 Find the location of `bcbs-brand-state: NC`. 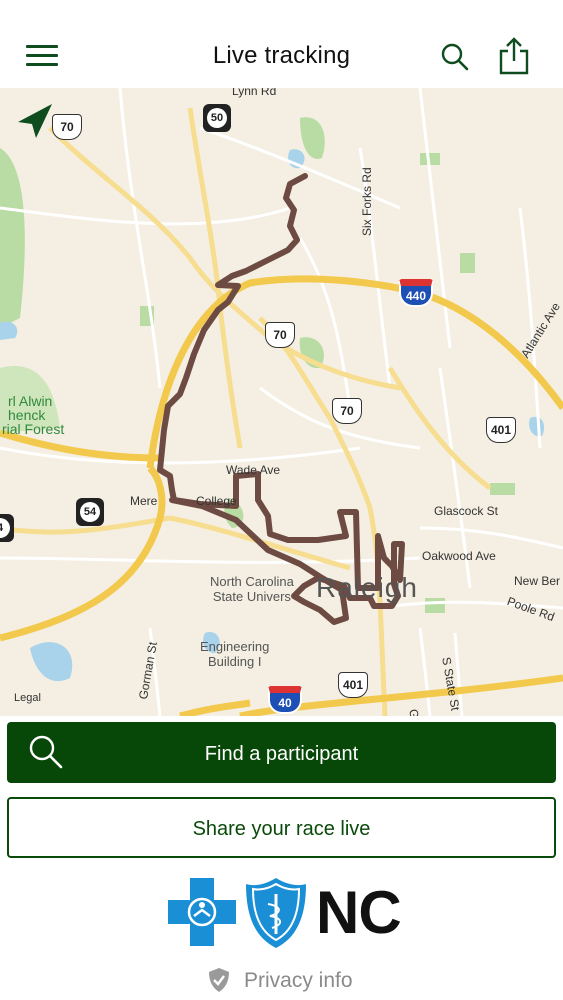

bcbs-brand-state: NC is located at coordinates (359, 912).